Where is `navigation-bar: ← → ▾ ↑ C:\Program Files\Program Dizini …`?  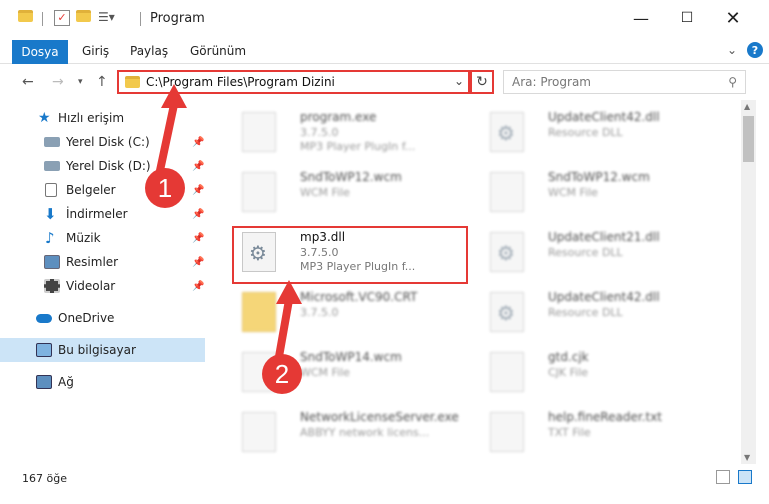
navigation-bar: ← → ▾ ↑ C:\Program Files\Program Dizini … is located at coordinates (384, 82).